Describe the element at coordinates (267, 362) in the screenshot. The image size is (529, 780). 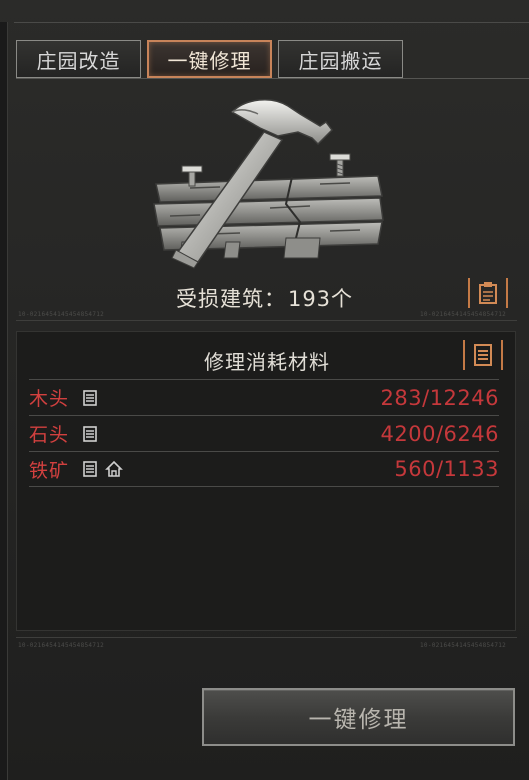
I see `materials-title: 修理消耗材料` at that location.